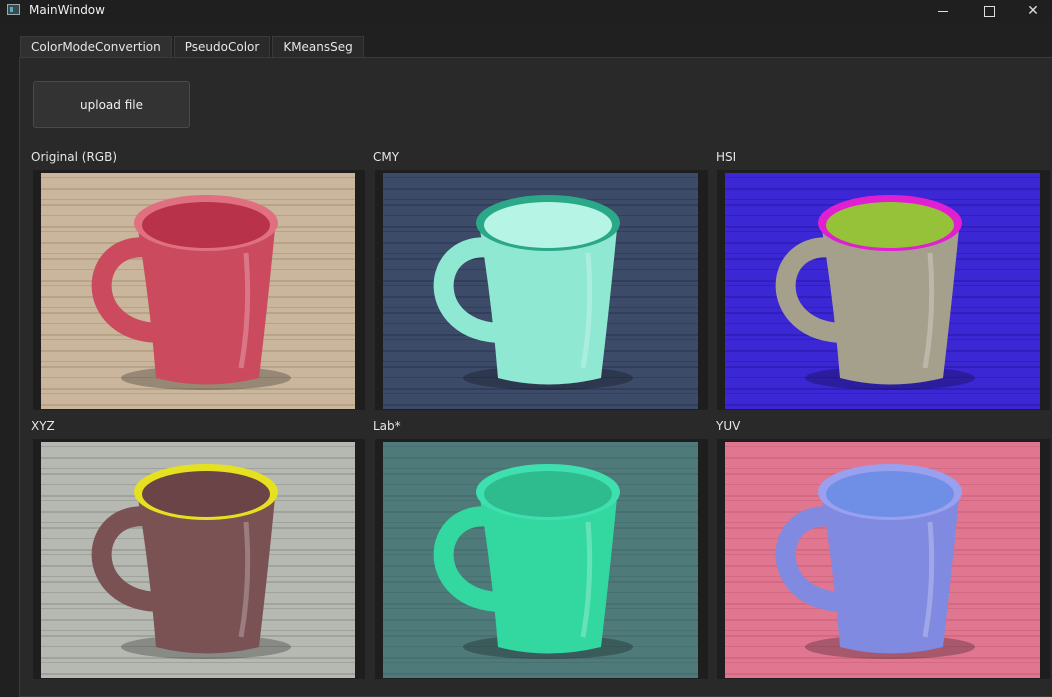 This screenshot has height=697, width=1052. What do you see at coordinates (541, 290) in the screenshot?
I see `image-cmy` at bounding box center [541, 290].